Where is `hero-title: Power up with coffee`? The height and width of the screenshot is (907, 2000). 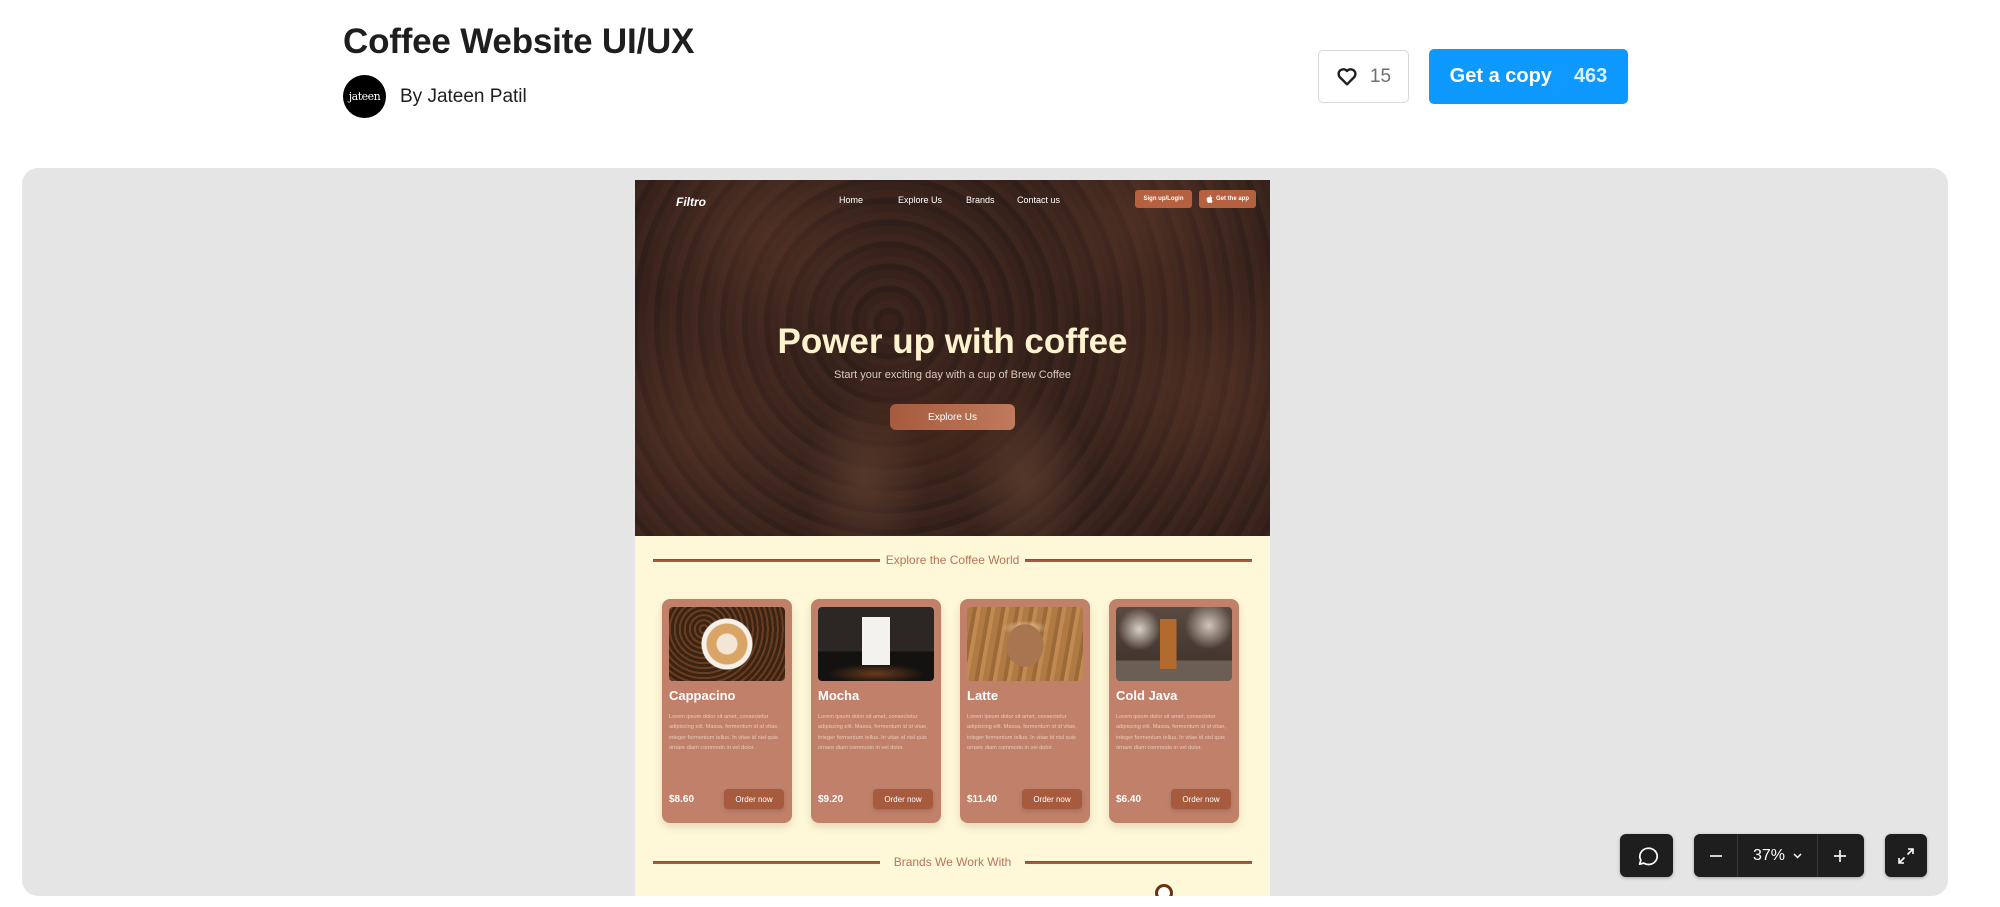 hero-title: Power up with coffee is located at coordinates (952, 341).